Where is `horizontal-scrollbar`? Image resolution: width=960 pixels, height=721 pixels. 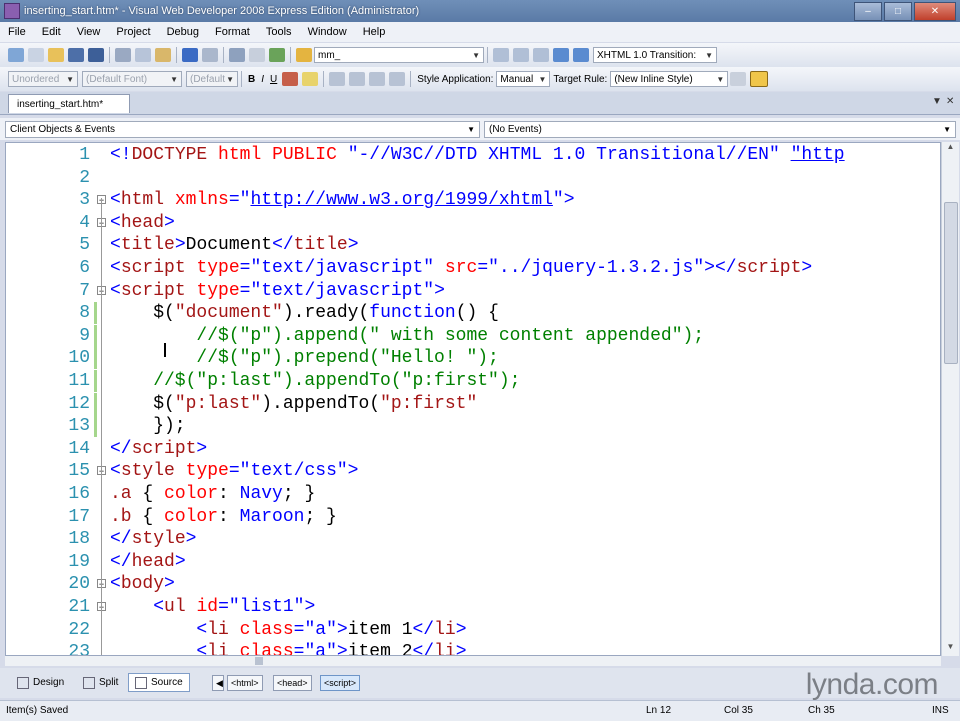 horizontal-scrollbar is located at coordinates (473, 661).